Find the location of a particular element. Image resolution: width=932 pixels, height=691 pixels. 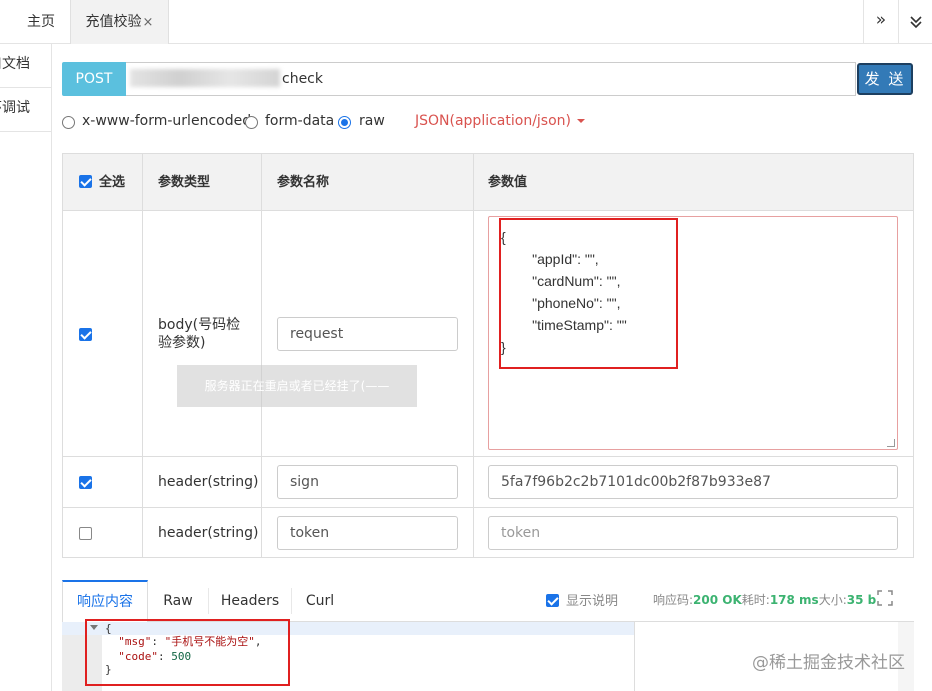

tab-response-content: 响应内容 is located at coordinates (105, 601).